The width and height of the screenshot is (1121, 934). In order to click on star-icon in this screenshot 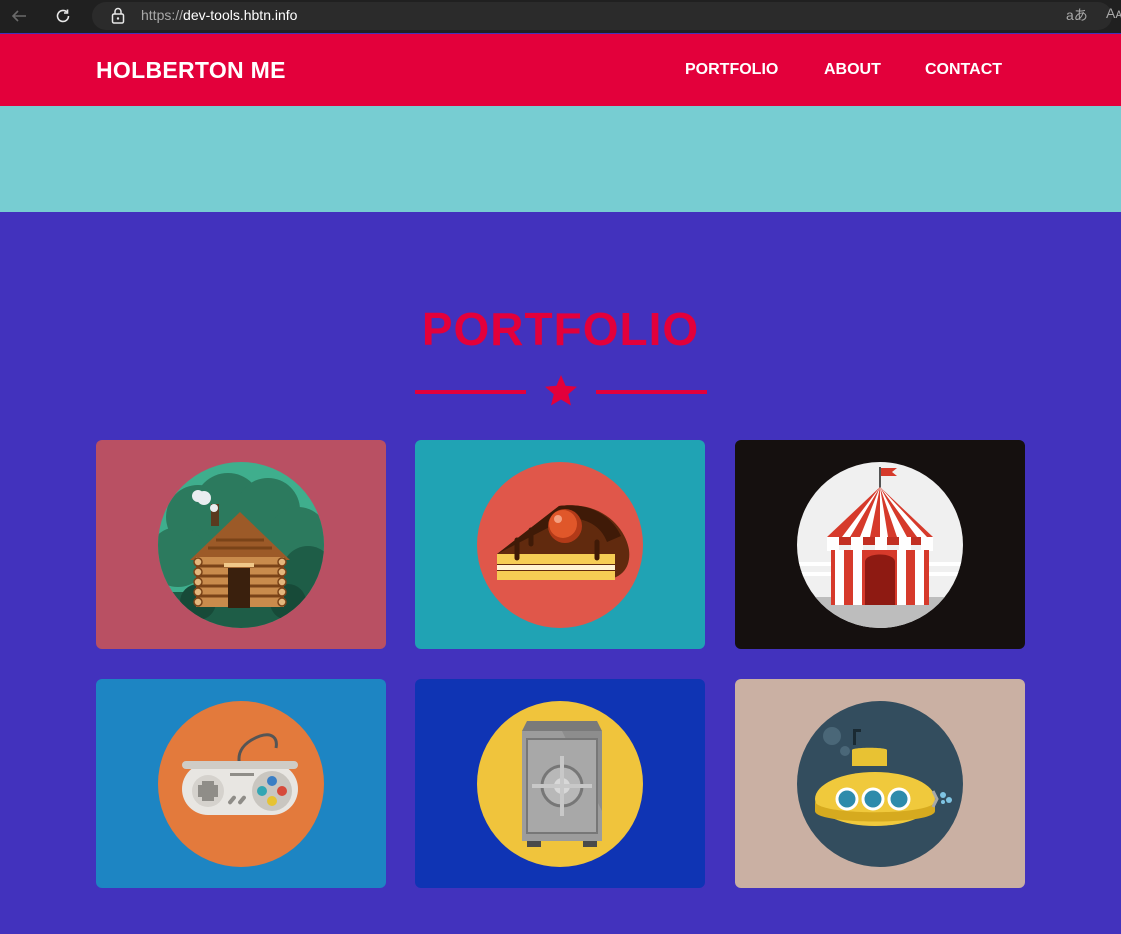, I will do `click(561, 390)`.